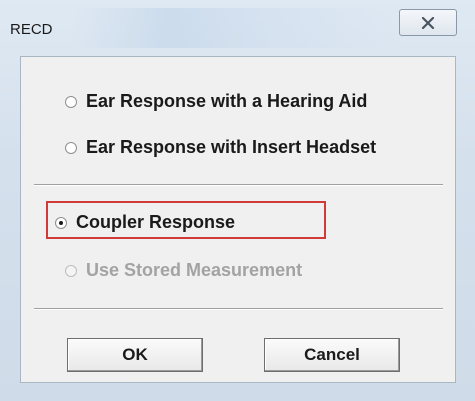  I want to click on dialog-title: RECD, so click(31, 29).